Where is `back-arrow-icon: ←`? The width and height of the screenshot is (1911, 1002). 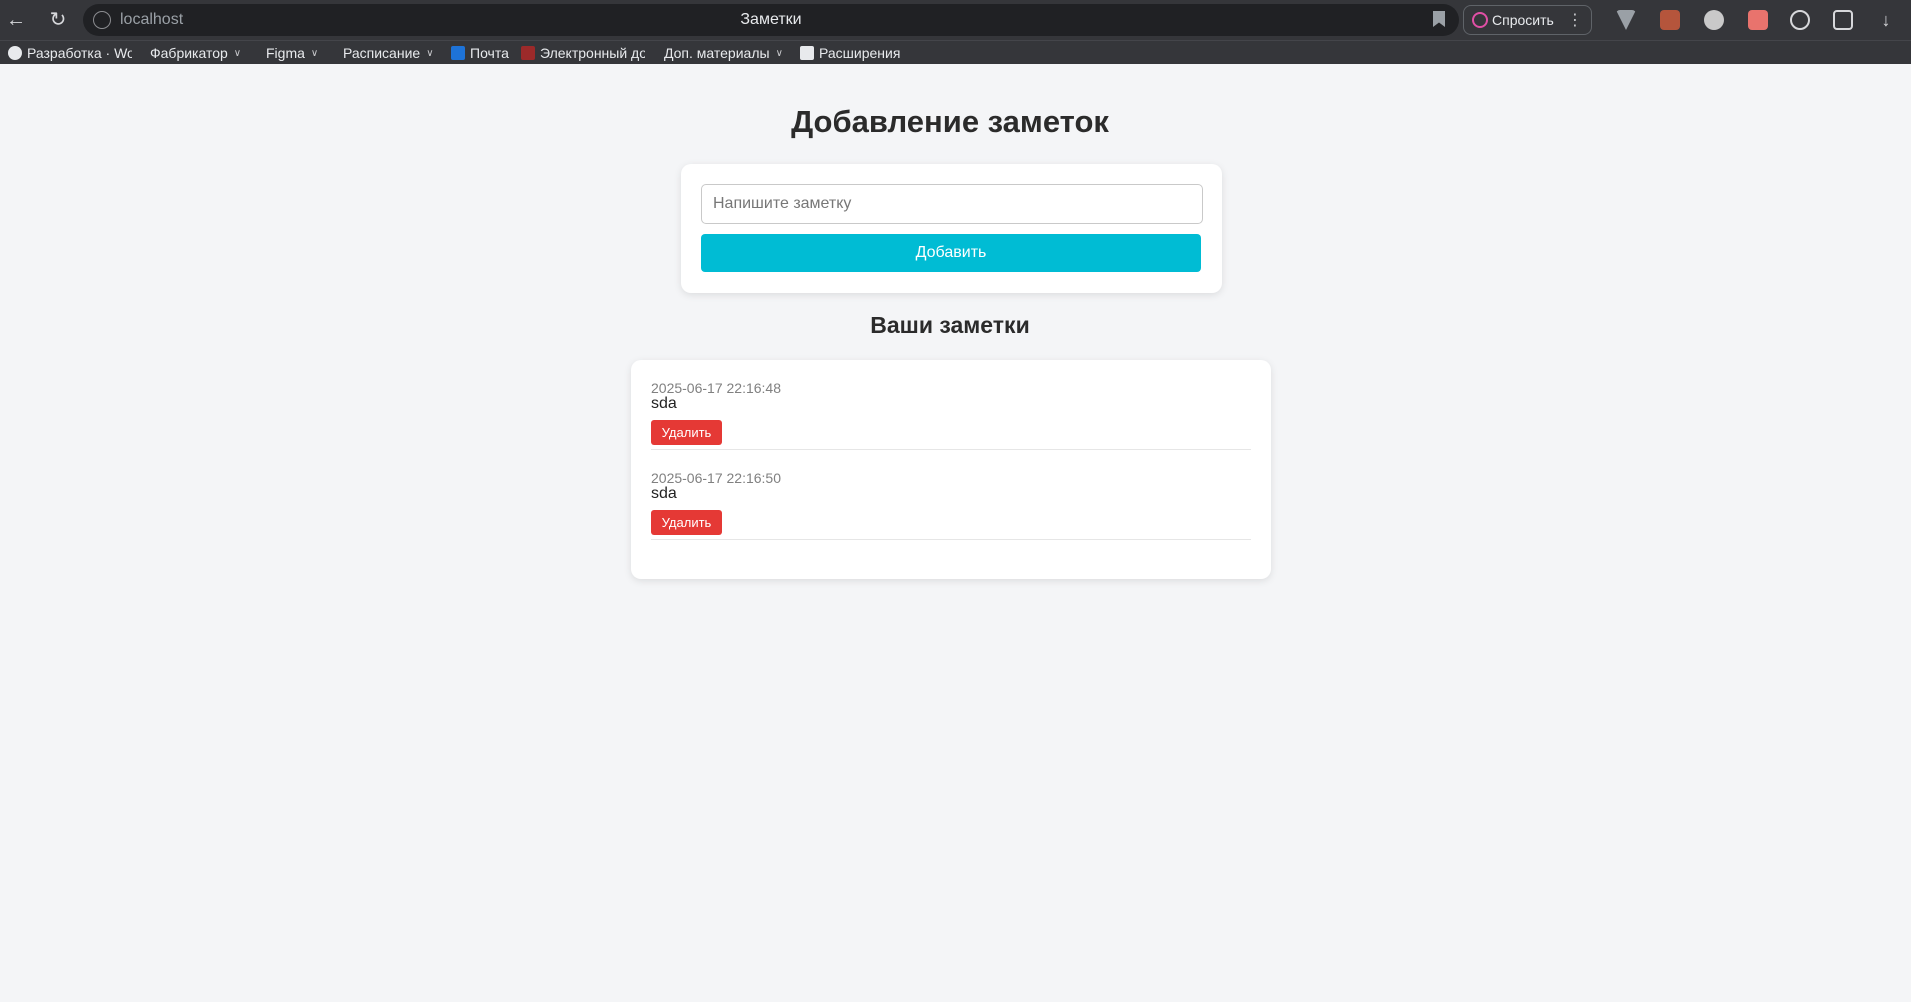 back-arrow-icon: ← is located at coordinates (16, 20).